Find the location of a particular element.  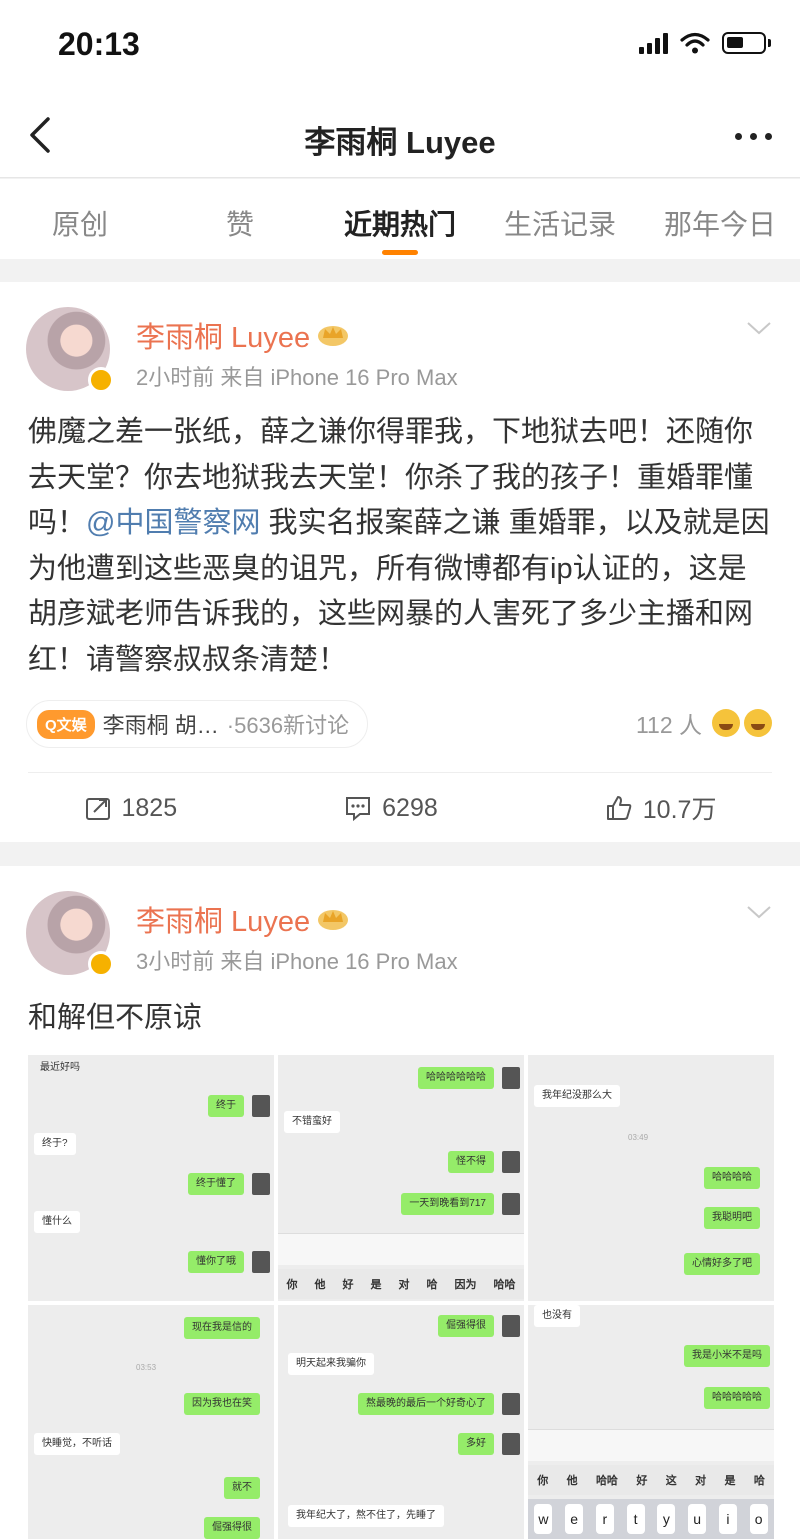

page-title: 李雨桐 Luyee is located at coordinates (400, 142).